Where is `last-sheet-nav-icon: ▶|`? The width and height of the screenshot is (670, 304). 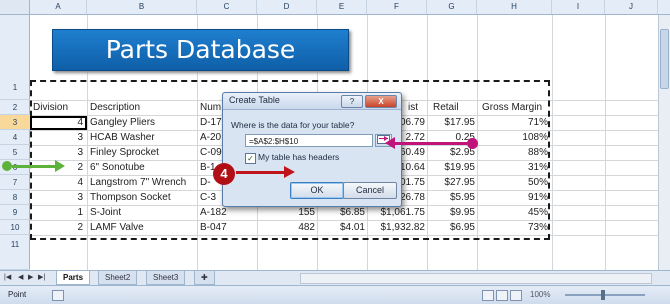 last-sheet-nav-icon: ▶| is located at coordinates (41, 277).